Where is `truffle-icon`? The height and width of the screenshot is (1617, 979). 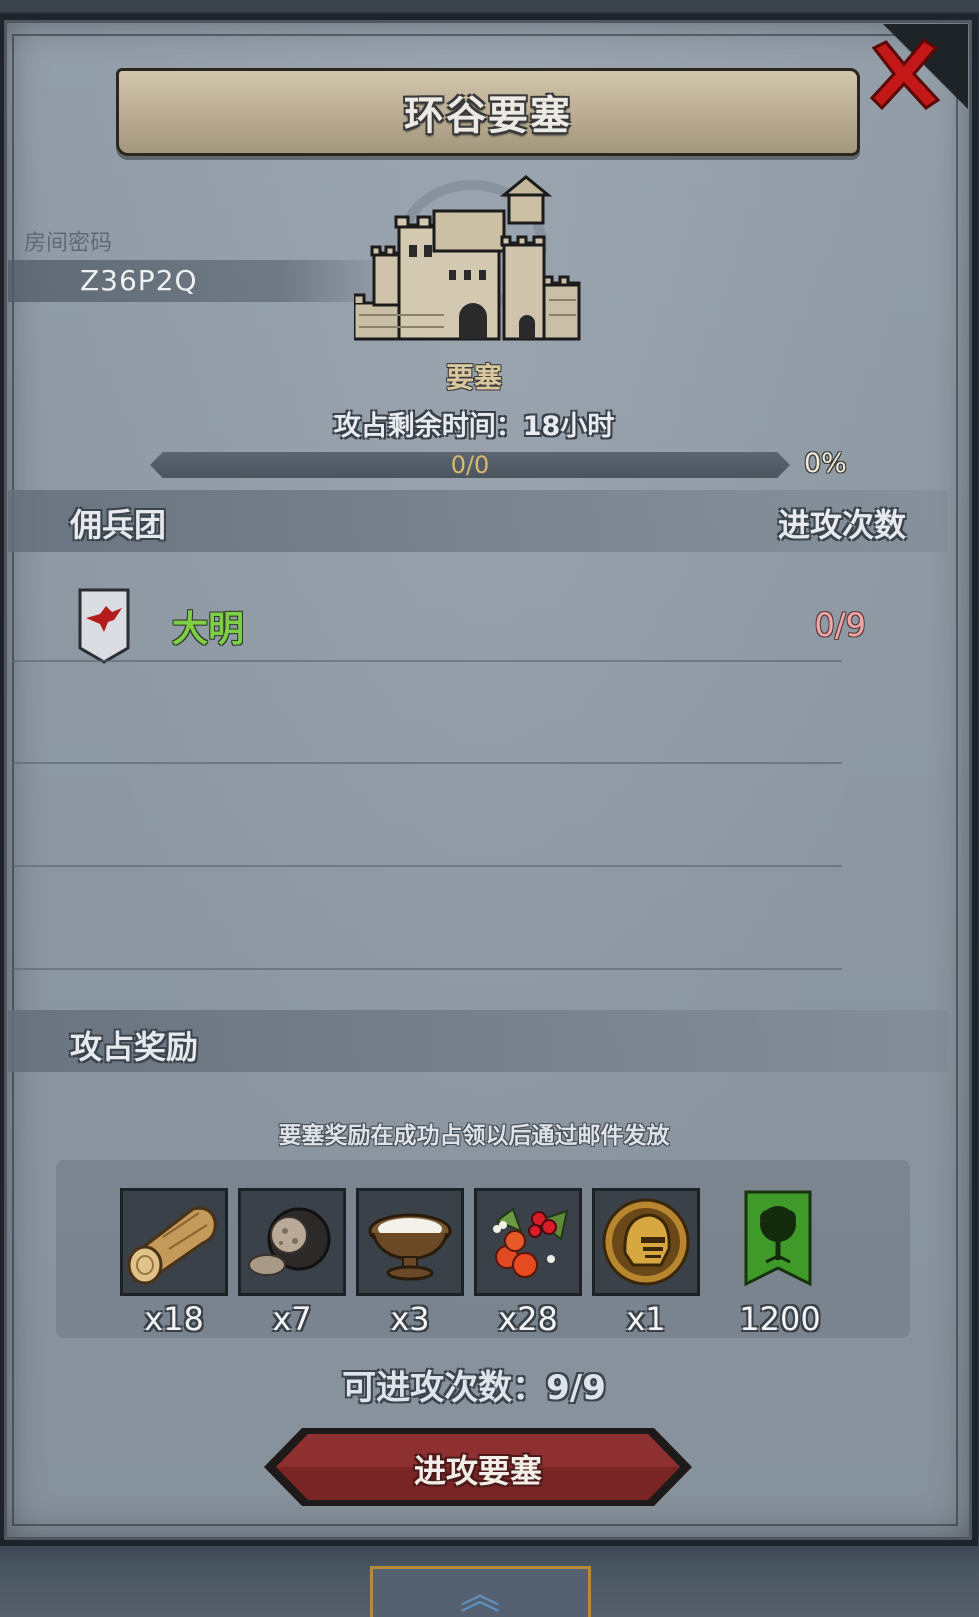 truffle-icon is located at coordinates (292, 1242).